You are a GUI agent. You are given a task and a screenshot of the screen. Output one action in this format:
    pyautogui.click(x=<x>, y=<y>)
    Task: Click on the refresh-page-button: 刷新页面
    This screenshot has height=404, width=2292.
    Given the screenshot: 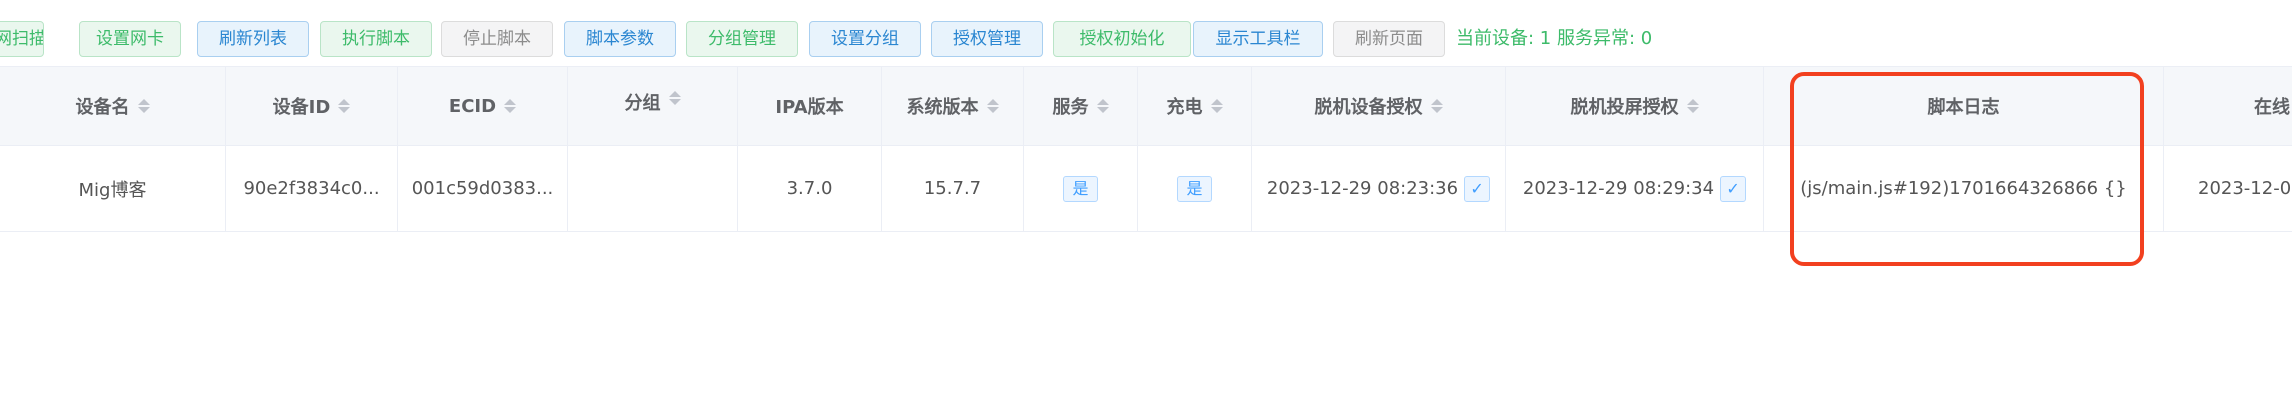 What is the action you would take?
    pyautogui.click(x=1389, y=39)
    